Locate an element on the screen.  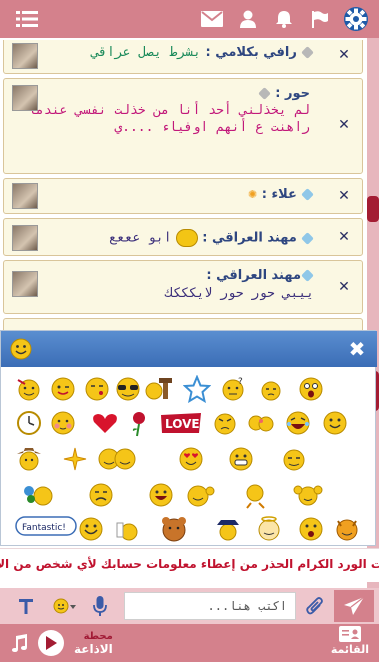
emoji-grin-icon is located at coordinates (241, 459).